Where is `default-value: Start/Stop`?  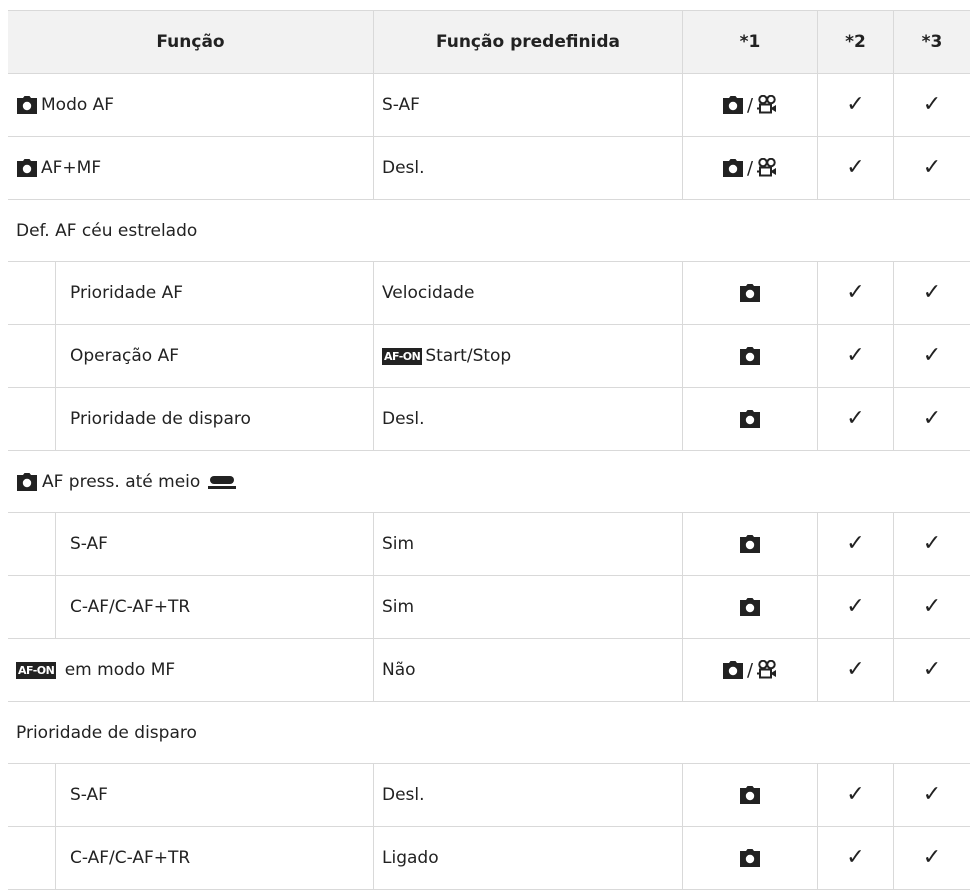
default-value: Start/Stop is located at coordinates (468, 356).